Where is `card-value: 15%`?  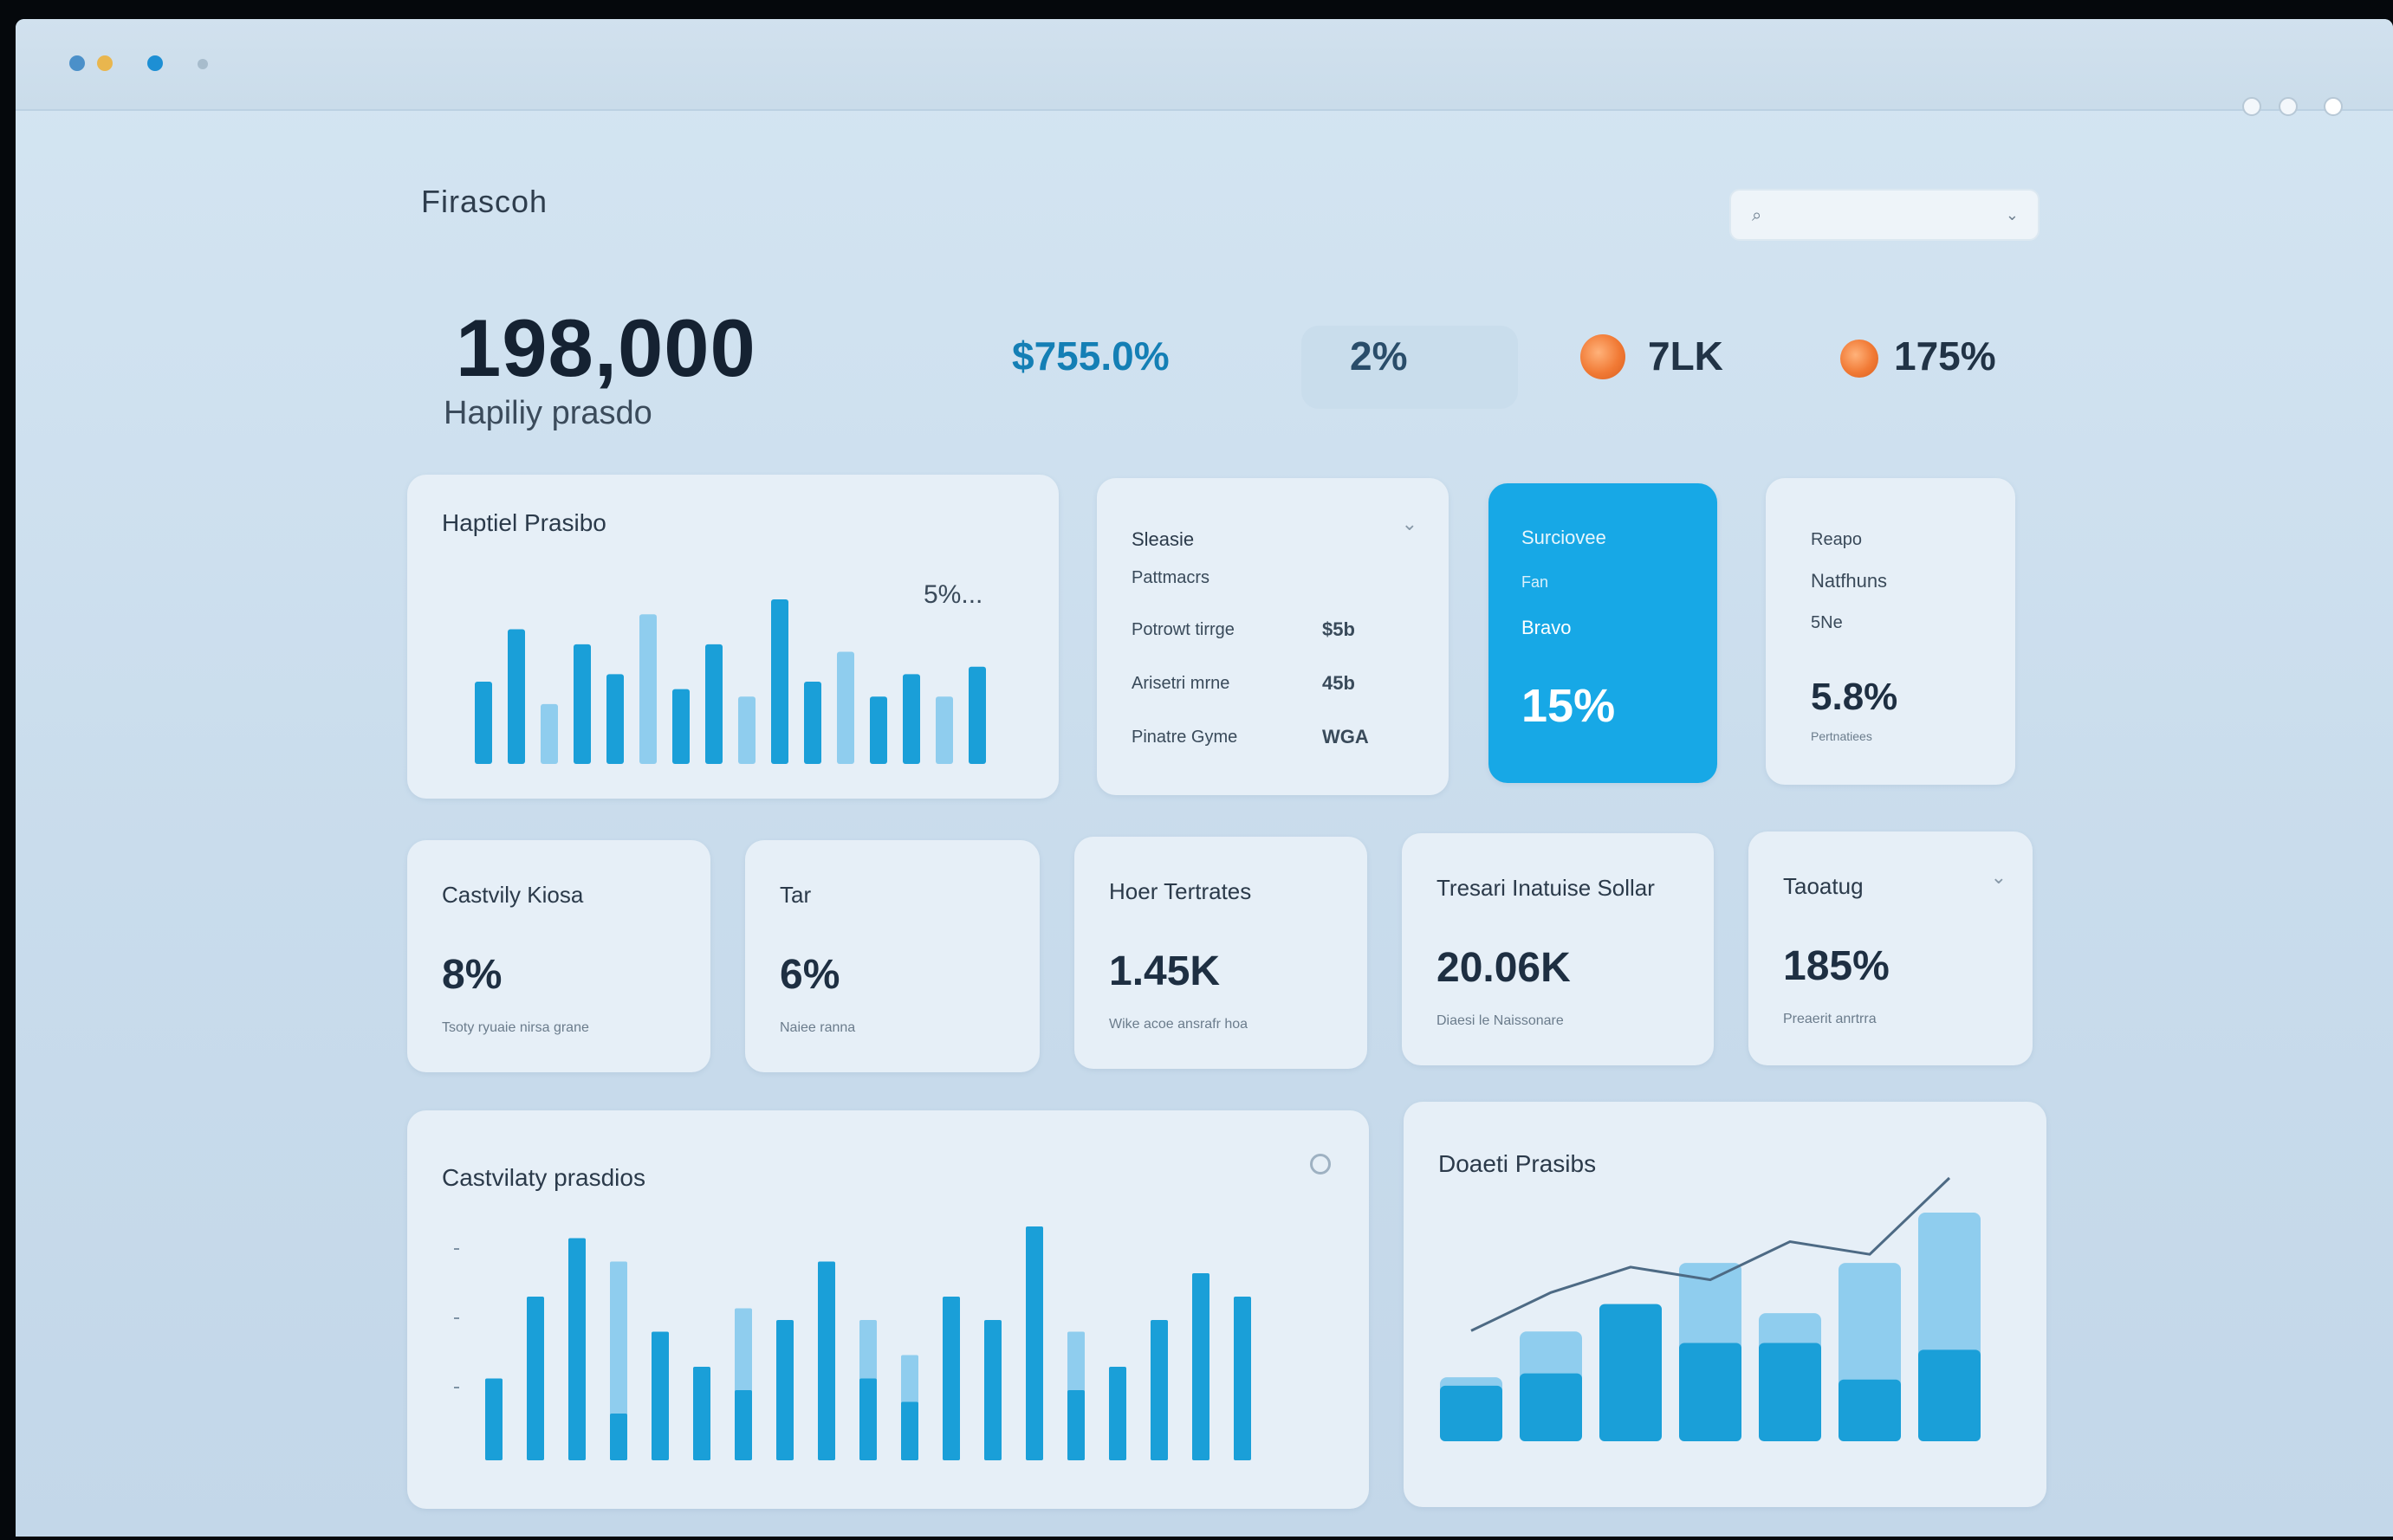 card-value: 15% is located at coordinates (1568, 706).